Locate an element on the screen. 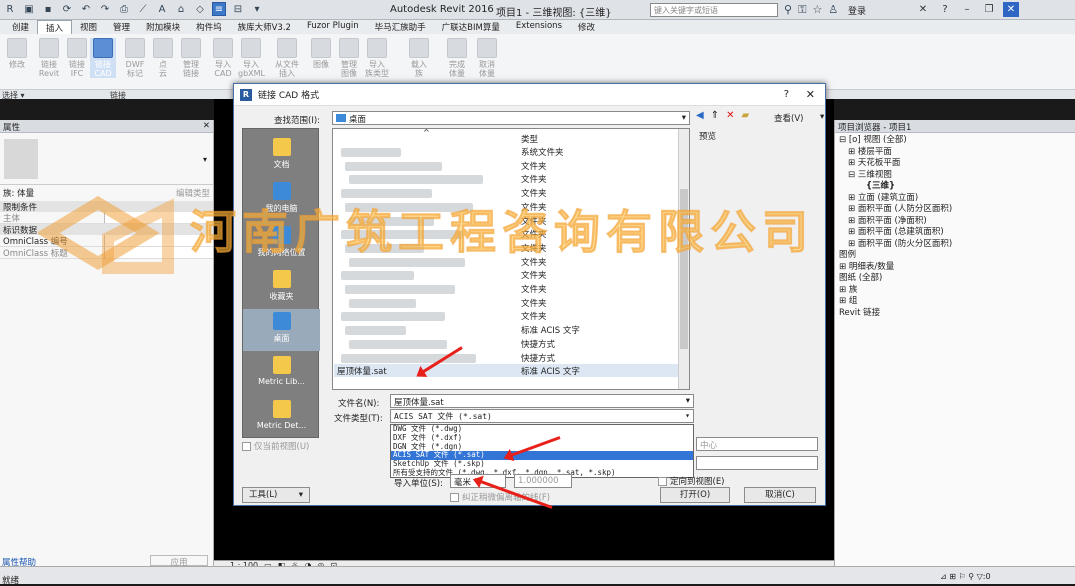 This screenshot has width=1075, height=586. redo-icon: ↷ is located at coordinates (105, 9).